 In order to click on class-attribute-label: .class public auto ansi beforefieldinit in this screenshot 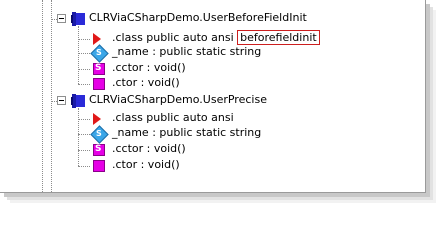, I will do `click(216, 37)`.